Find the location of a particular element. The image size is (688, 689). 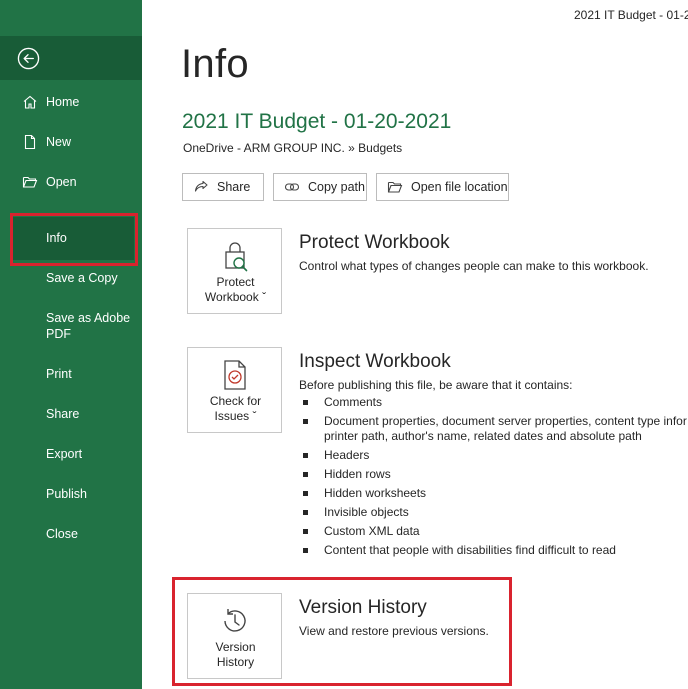

document-title: 2021 IT Budget - 01-20-2021 is located at coordinates (317, 121).